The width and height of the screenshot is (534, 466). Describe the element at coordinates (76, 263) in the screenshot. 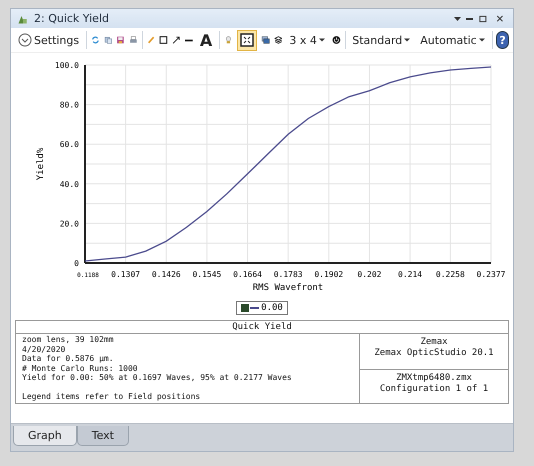

I see `y-tick-label: 0` at that location.